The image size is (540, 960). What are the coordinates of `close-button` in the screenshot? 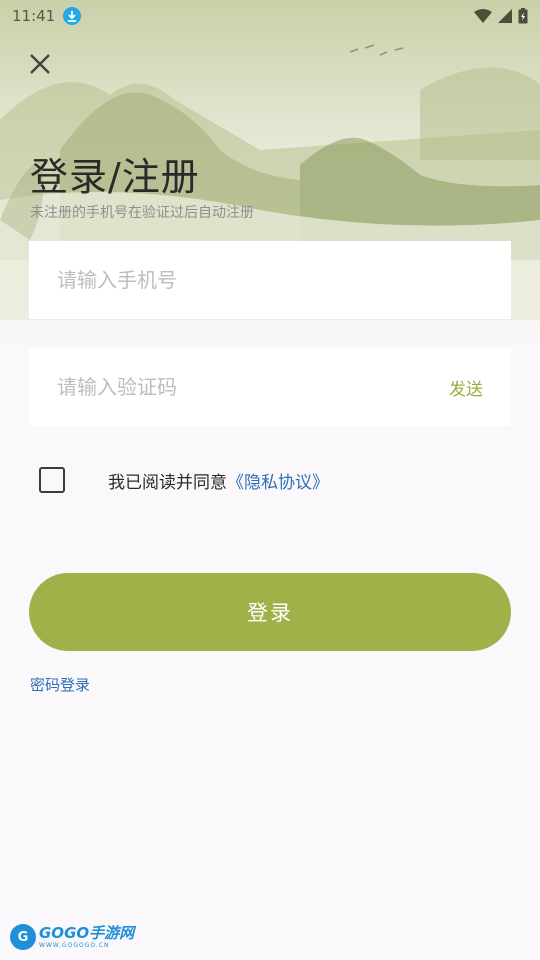 It's located at (40, 64).